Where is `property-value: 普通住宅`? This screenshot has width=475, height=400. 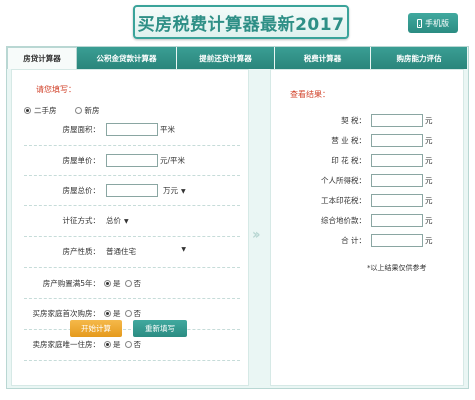 property-value: 普通住宅 is located at coordinates (121, 251).